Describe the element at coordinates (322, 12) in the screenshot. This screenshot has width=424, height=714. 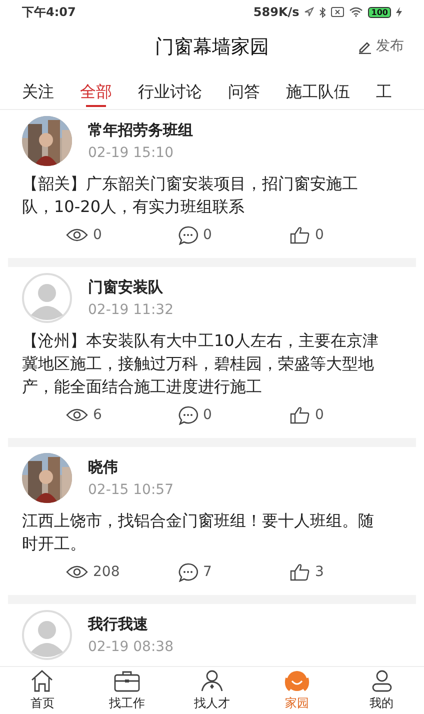
I see `bluetooth-icon` at that location.